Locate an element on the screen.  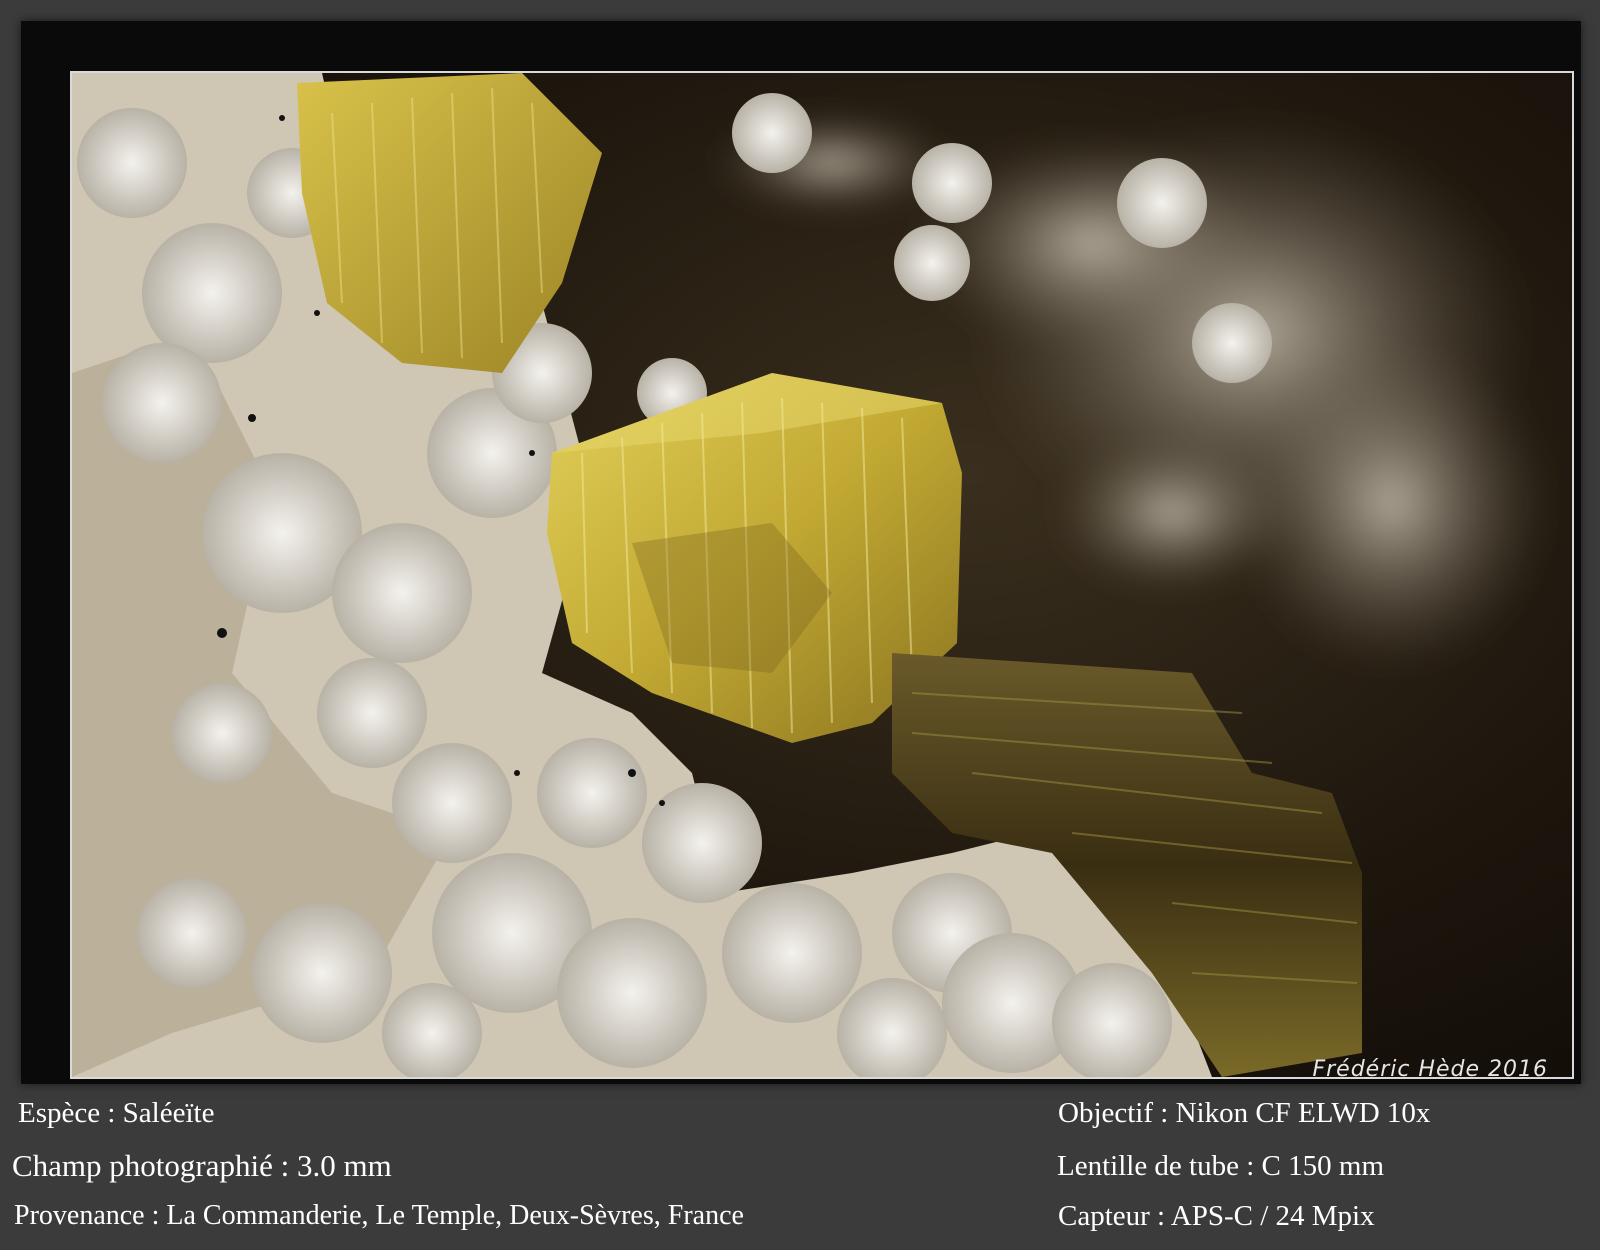
sensor-label: Capteur : APS-C / 24 Mpix is located at coordinates (1216, 1216).